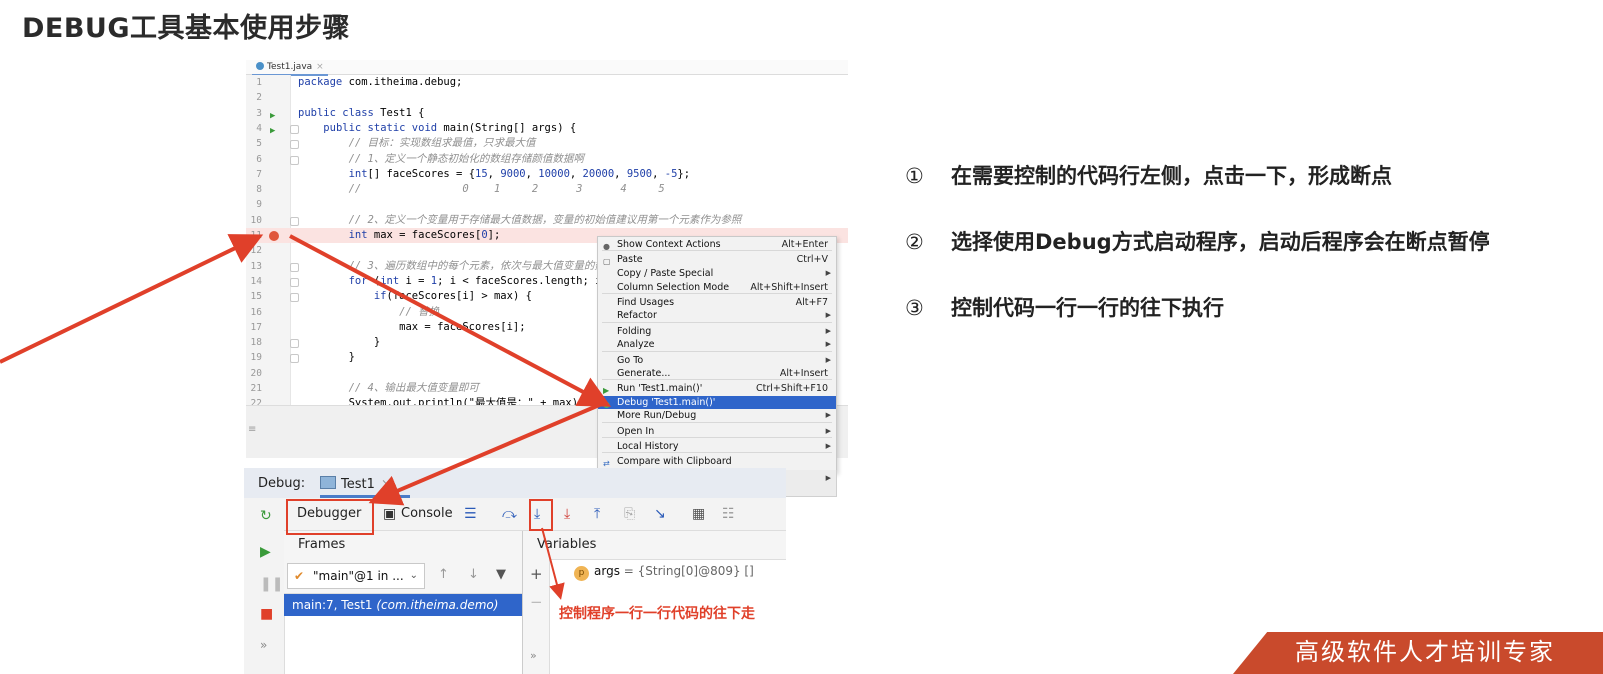  What do you see at coordinates (914, 176) in the screenshot?
I see `step-1-number: ①` at bounding box center [914, 176].